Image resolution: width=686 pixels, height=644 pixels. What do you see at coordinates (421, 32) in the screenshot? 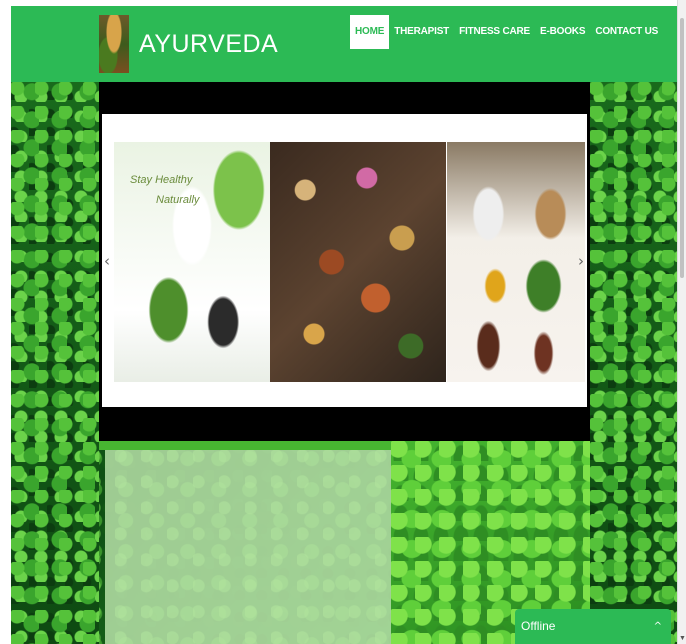
I see `nav-therapist: THERAPIST` at bounding box center [421, 32].